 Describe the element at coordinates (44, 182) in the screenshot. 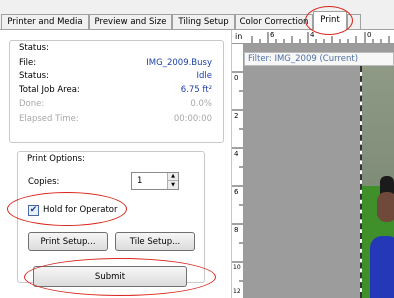

I see `copies-label: Copies:` at that location.